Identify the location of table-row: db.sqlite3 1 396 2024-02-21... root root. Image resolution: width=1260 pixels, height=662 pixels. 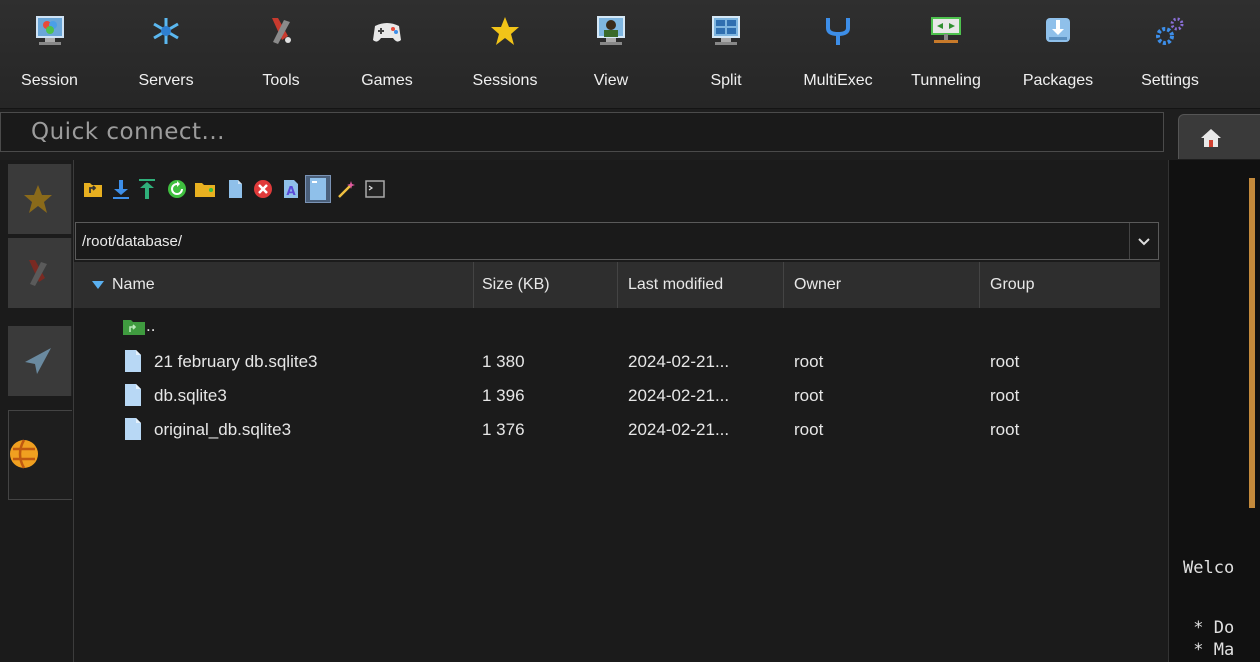
(617, 397).